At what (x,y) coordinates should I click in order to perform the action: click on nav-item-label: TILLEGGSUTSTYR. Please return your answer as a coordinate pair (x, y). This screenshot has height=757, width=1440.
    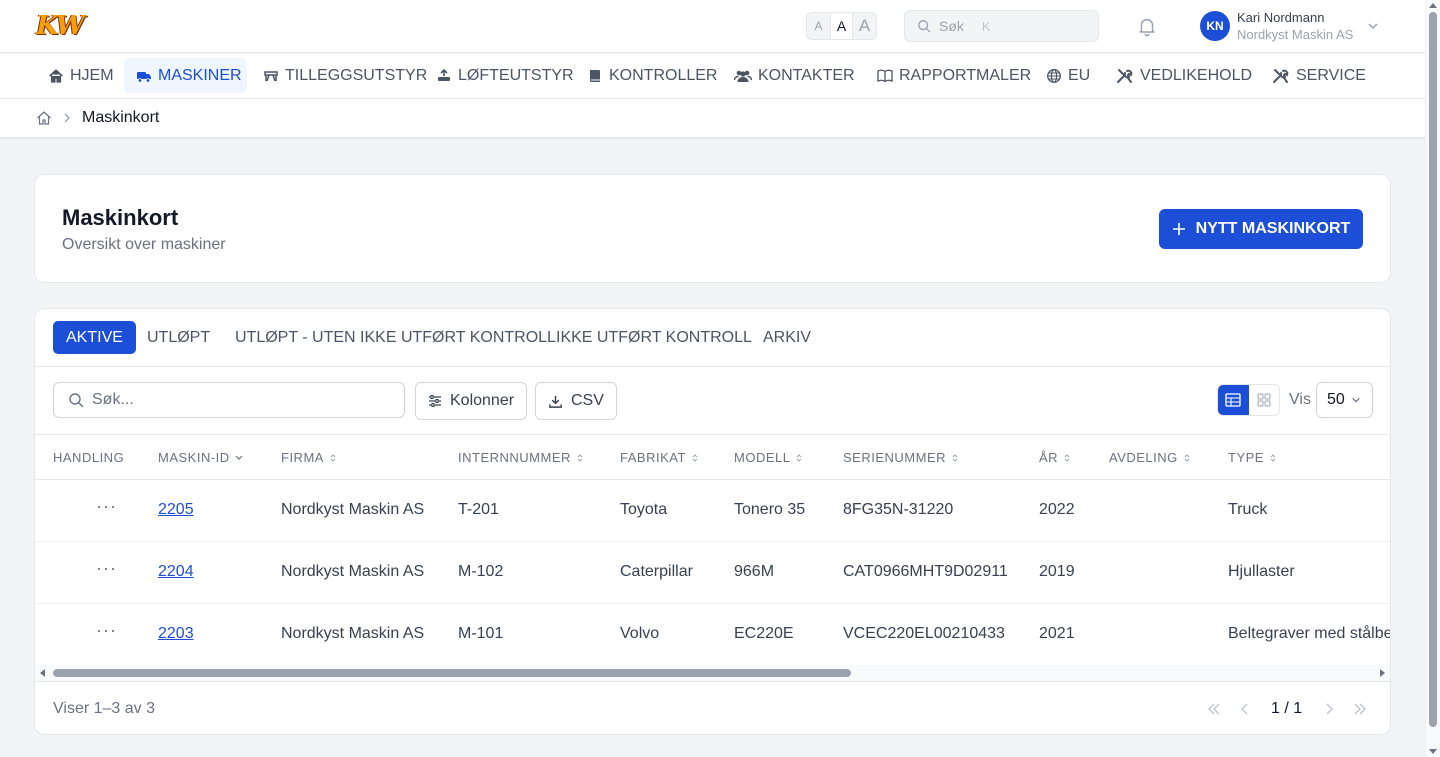
    Looking at the image, I should click on (356, 75).